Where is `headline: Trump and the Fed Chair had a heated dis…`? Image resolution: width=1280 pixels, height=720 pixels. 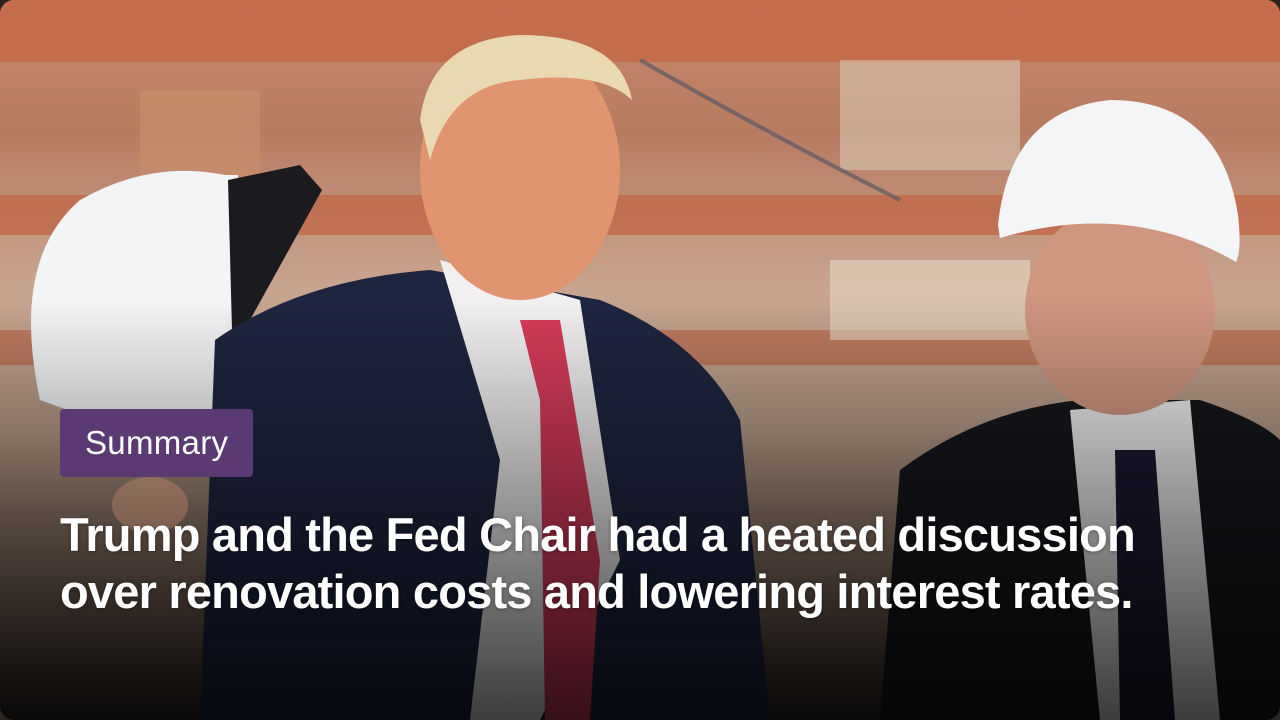 headline: Trump and the Fed Chair had a heated dis… is located at coordinates (598, 563).